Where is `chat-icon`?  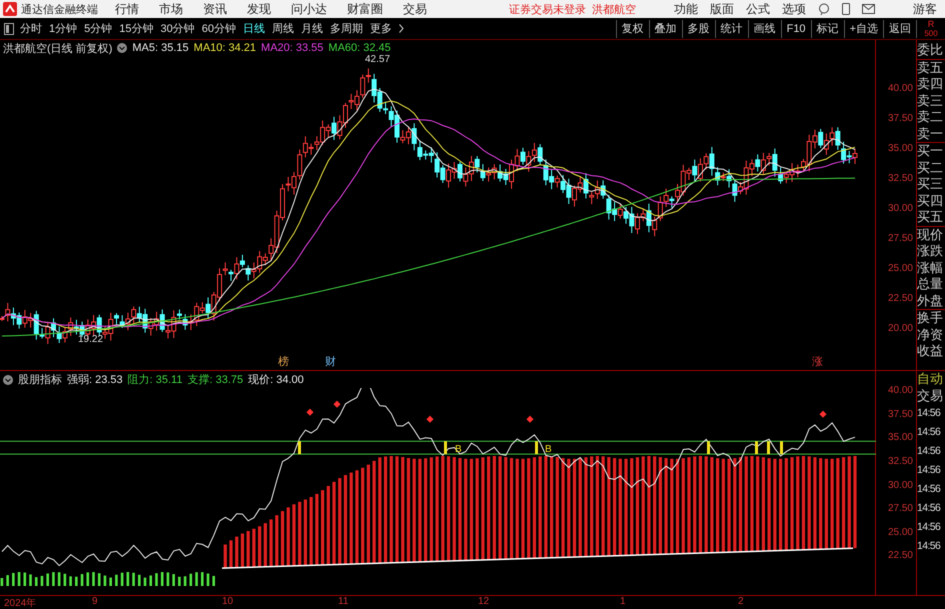
chat-icon is located at coordinates (824, 9).